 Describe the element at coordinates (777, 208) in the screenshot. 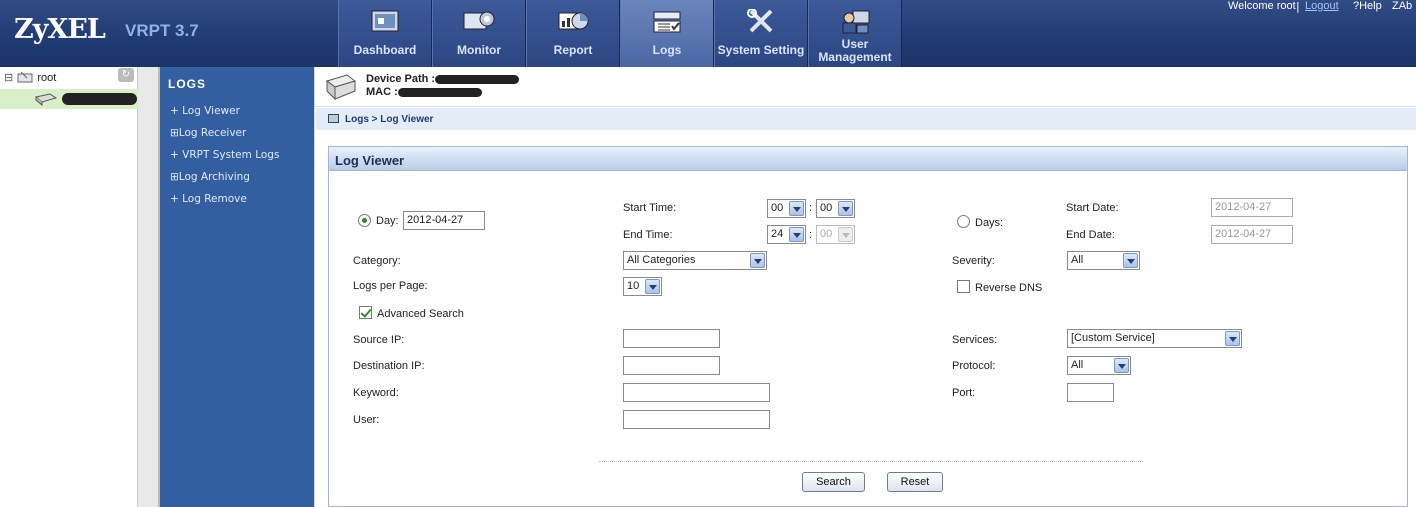

I see `start-hour-value: 00` at that location.